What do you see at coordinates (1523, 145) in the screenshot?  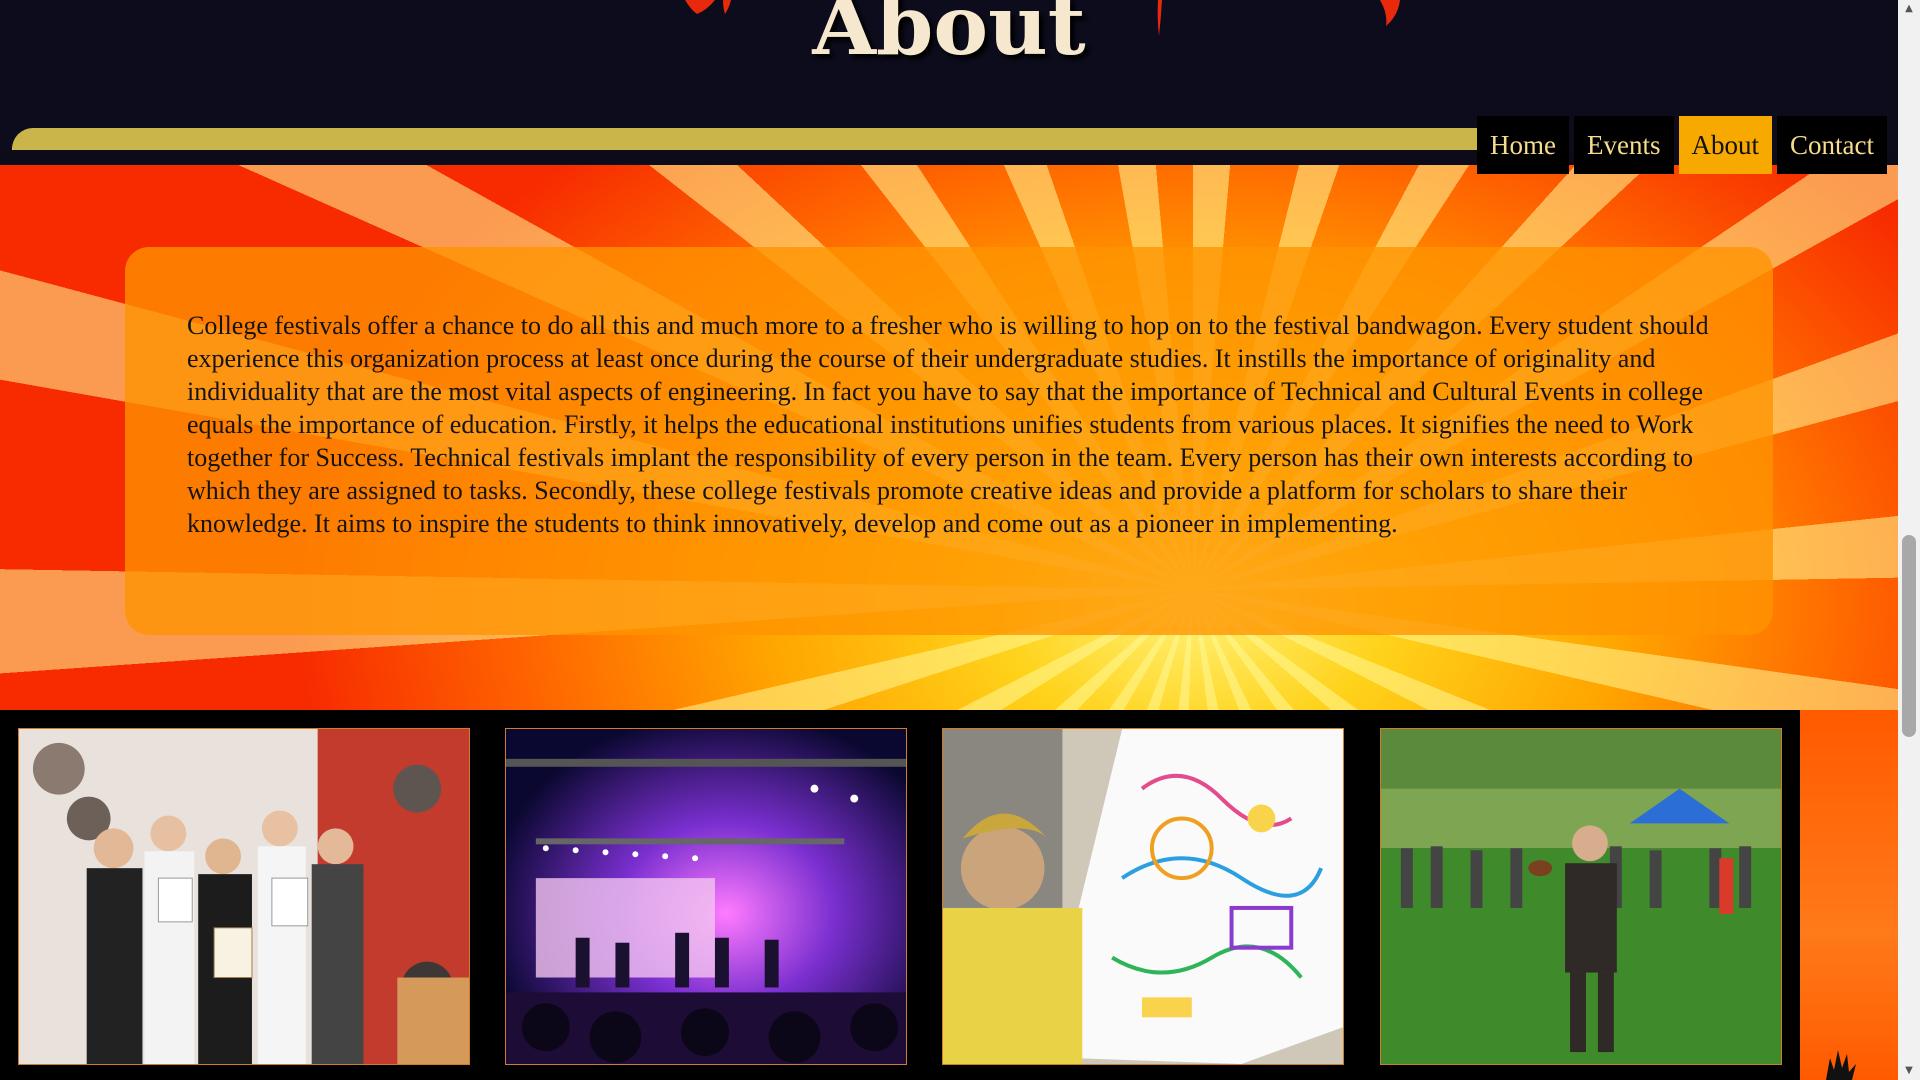 I see `nav-home: Home` at bounding box center [1523, 145].